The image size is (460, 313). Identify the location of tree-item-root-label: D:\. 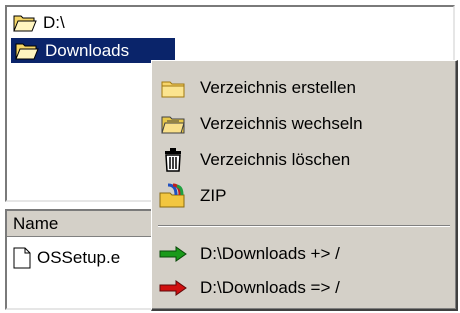
(54, 22).